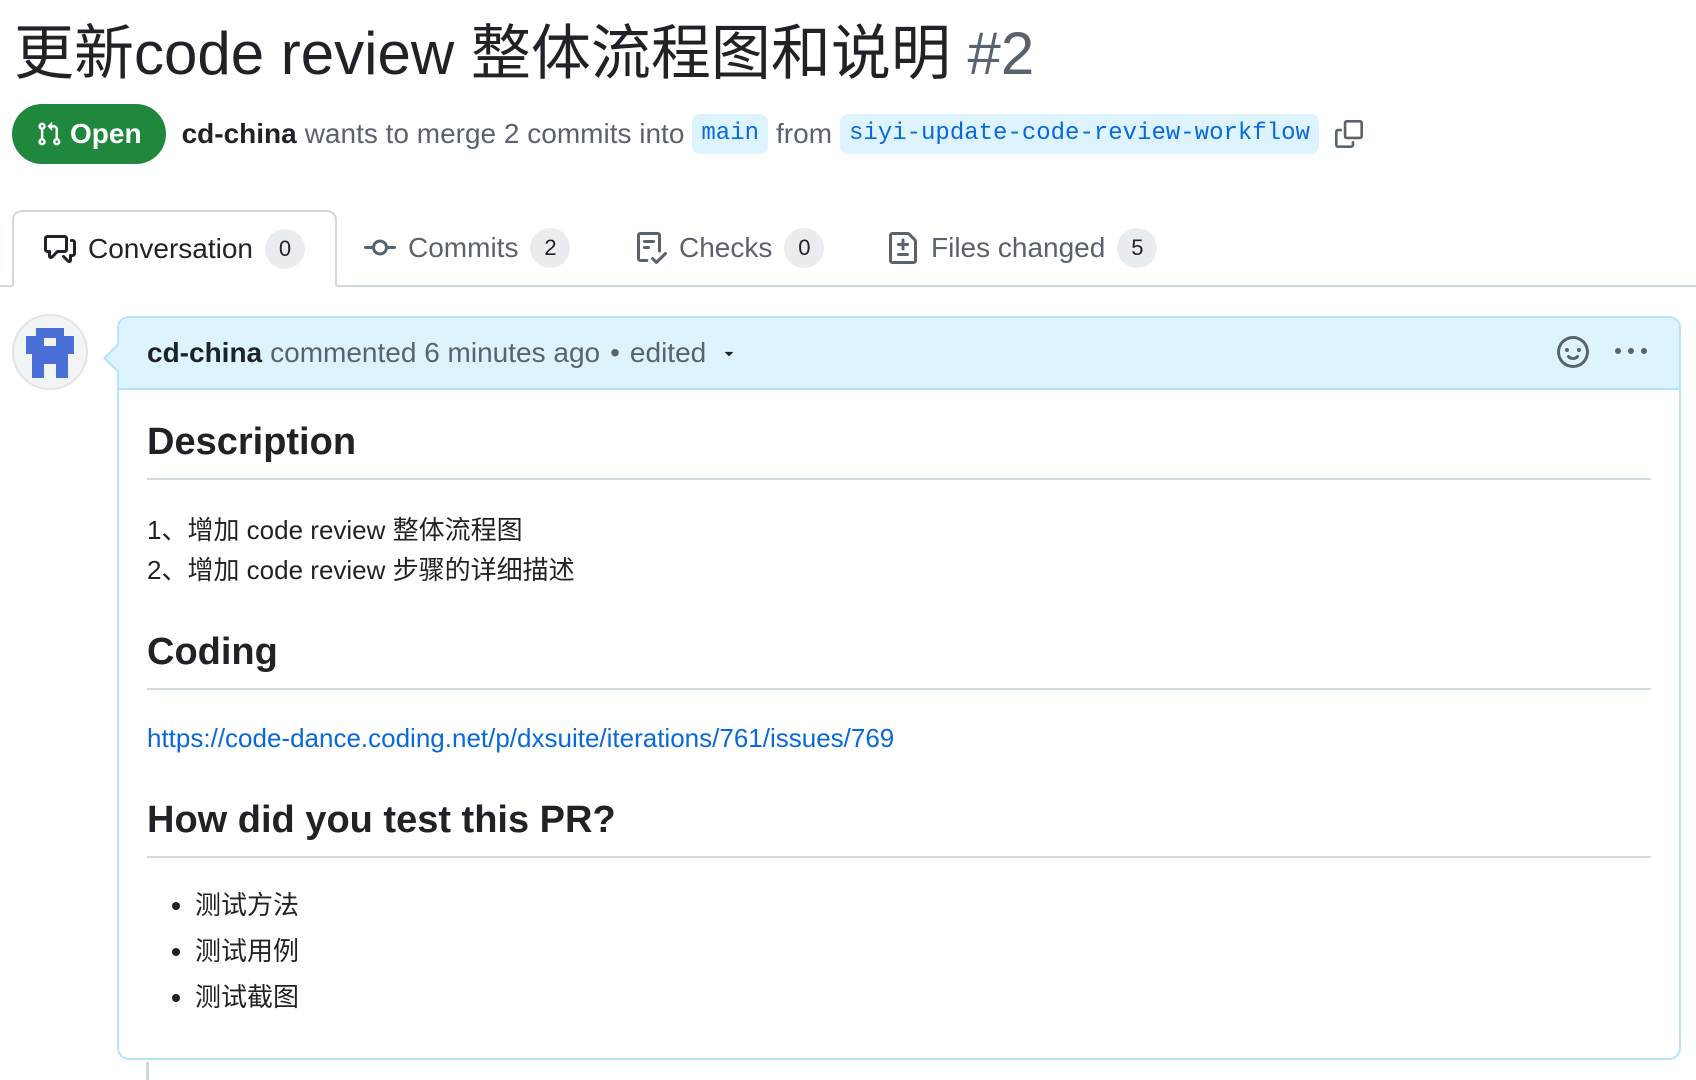 This screenshot has height=1080, width=1696. Describe the element at coordinates (1631, 352) in the screenshot. I see `kebab-horizontal-icon` at that location.